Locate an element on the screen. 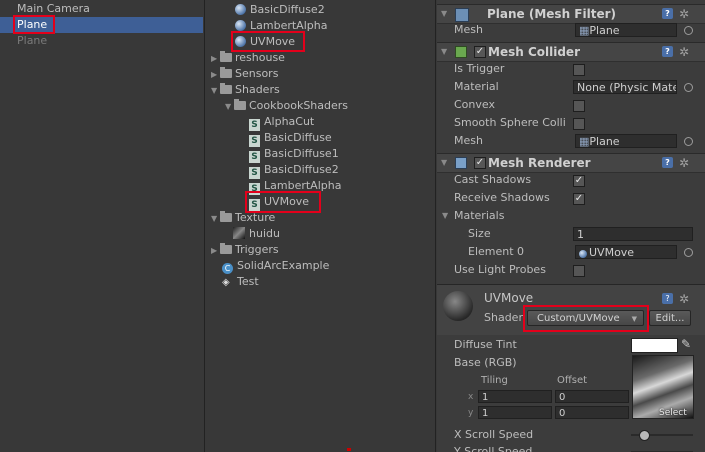 The width and height of the screenshot is (705, 452). tiling-x-field: 1 is located at coordinates (515, 396).